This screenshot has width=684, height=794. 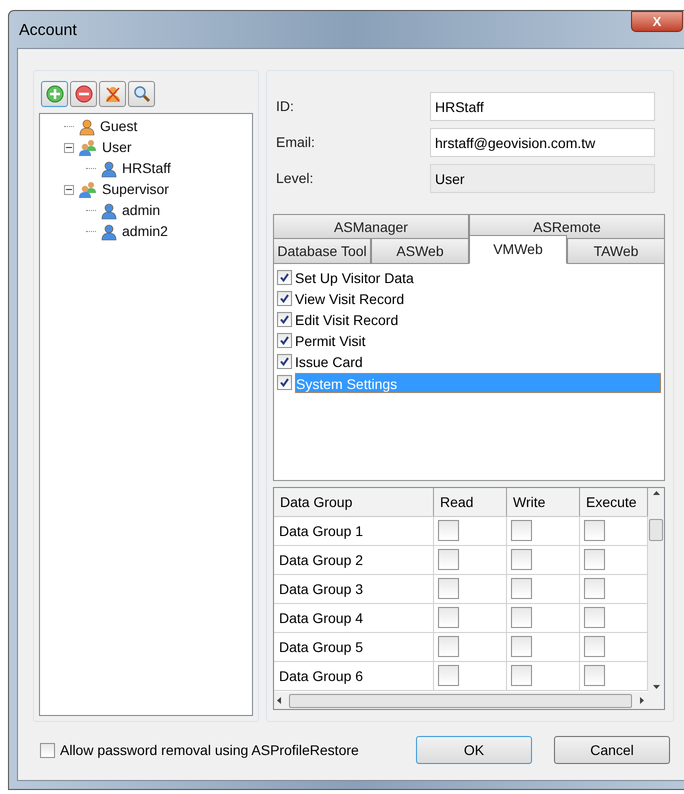 I want to click on column-header: Data Group, so click(x=354, y=502).